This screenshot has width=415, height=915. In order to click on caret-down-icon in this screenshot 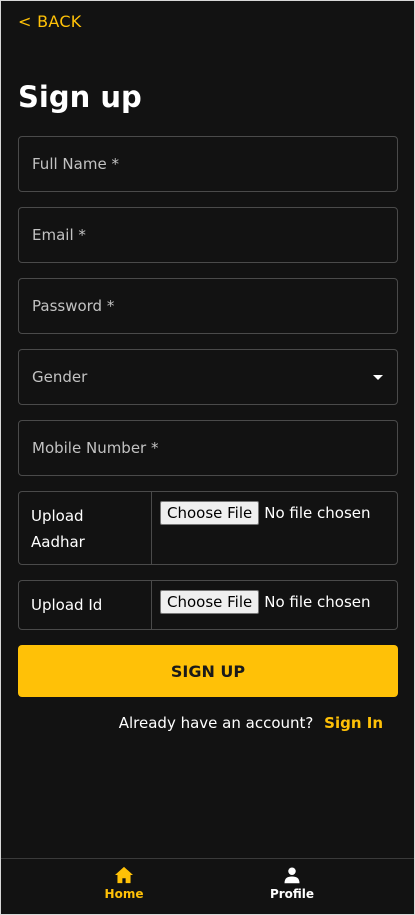, I will do `click(378, 377)`.